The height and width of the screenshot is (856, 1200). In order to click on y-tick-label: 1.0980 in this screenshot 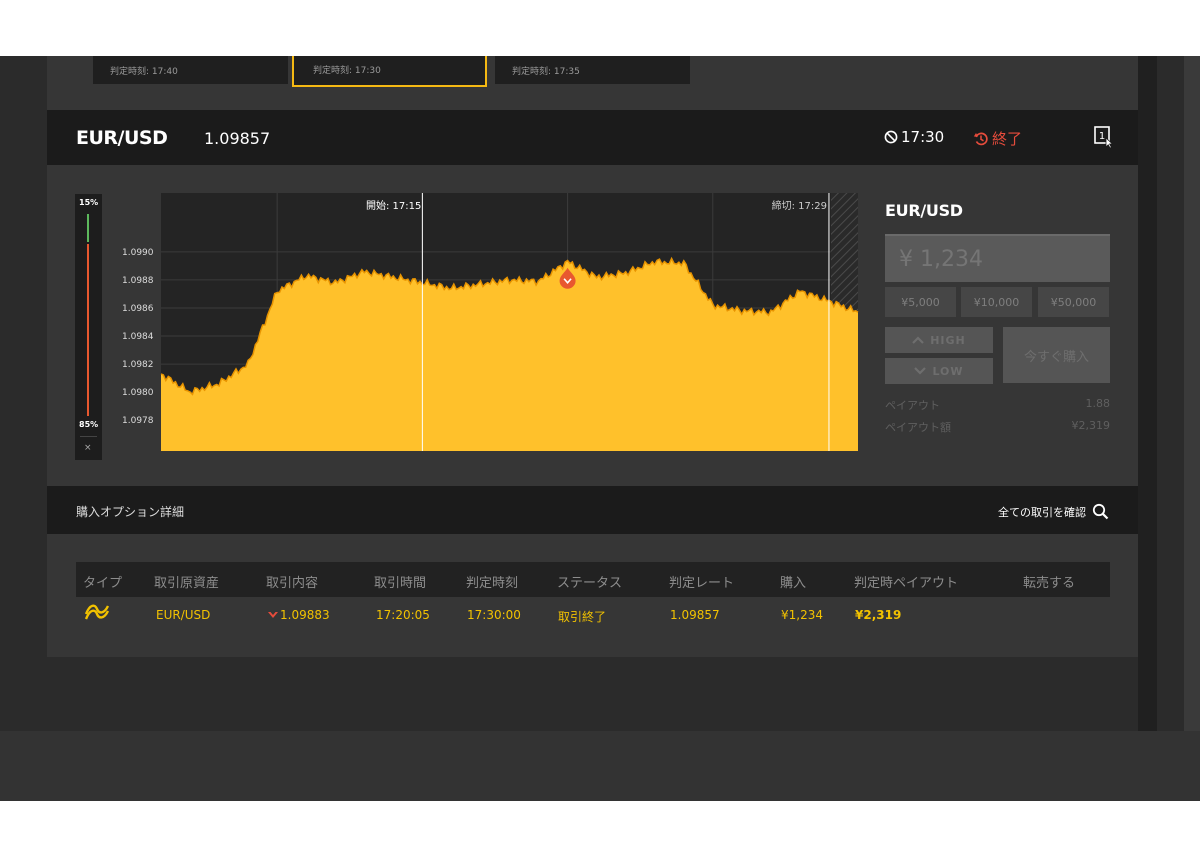, I will do `click(138, 393)`.